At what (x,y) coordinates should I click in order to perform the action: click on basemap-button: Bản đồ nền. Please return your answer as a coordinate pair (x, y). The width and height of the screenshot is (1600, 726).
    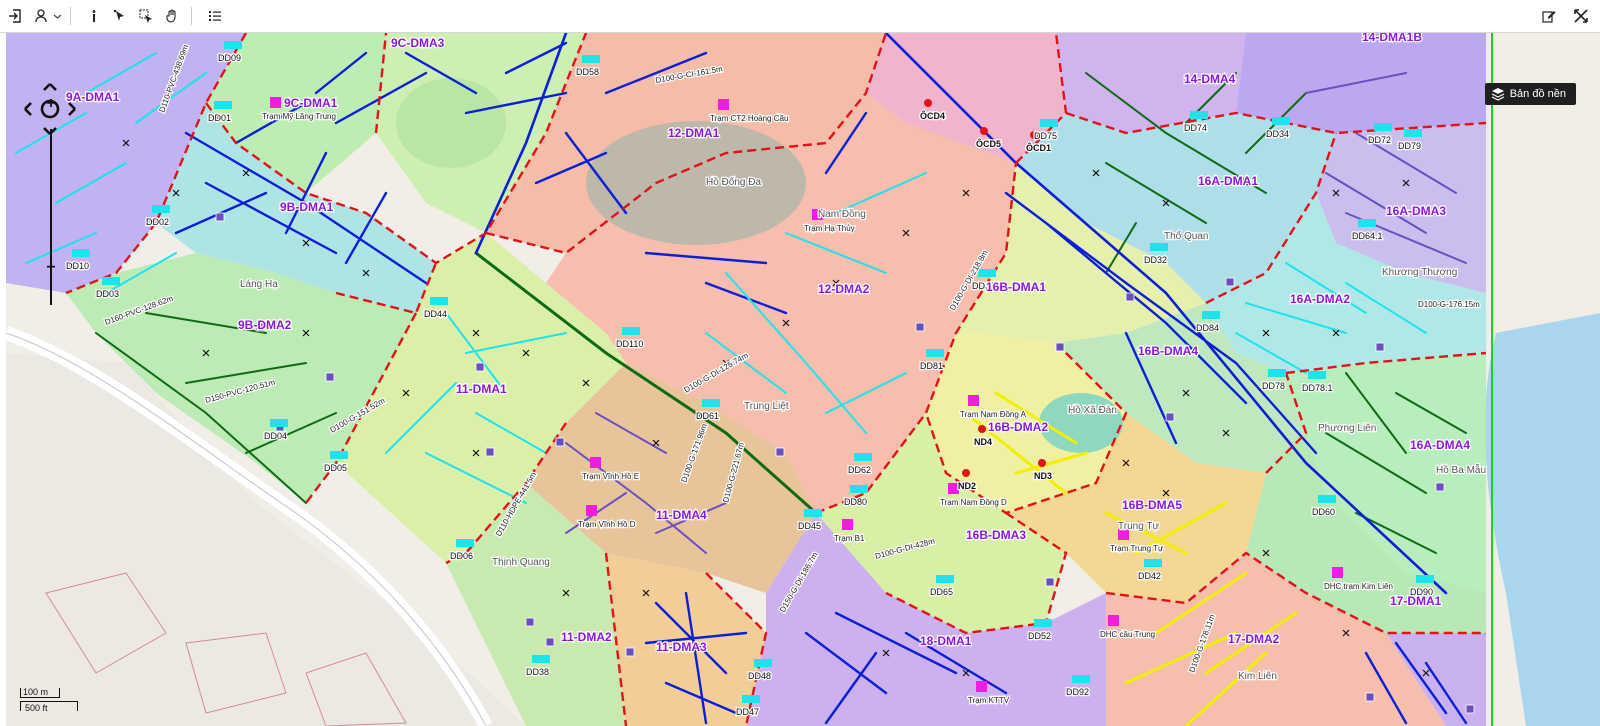
    Looking at the image, I should click on (1530, 94).